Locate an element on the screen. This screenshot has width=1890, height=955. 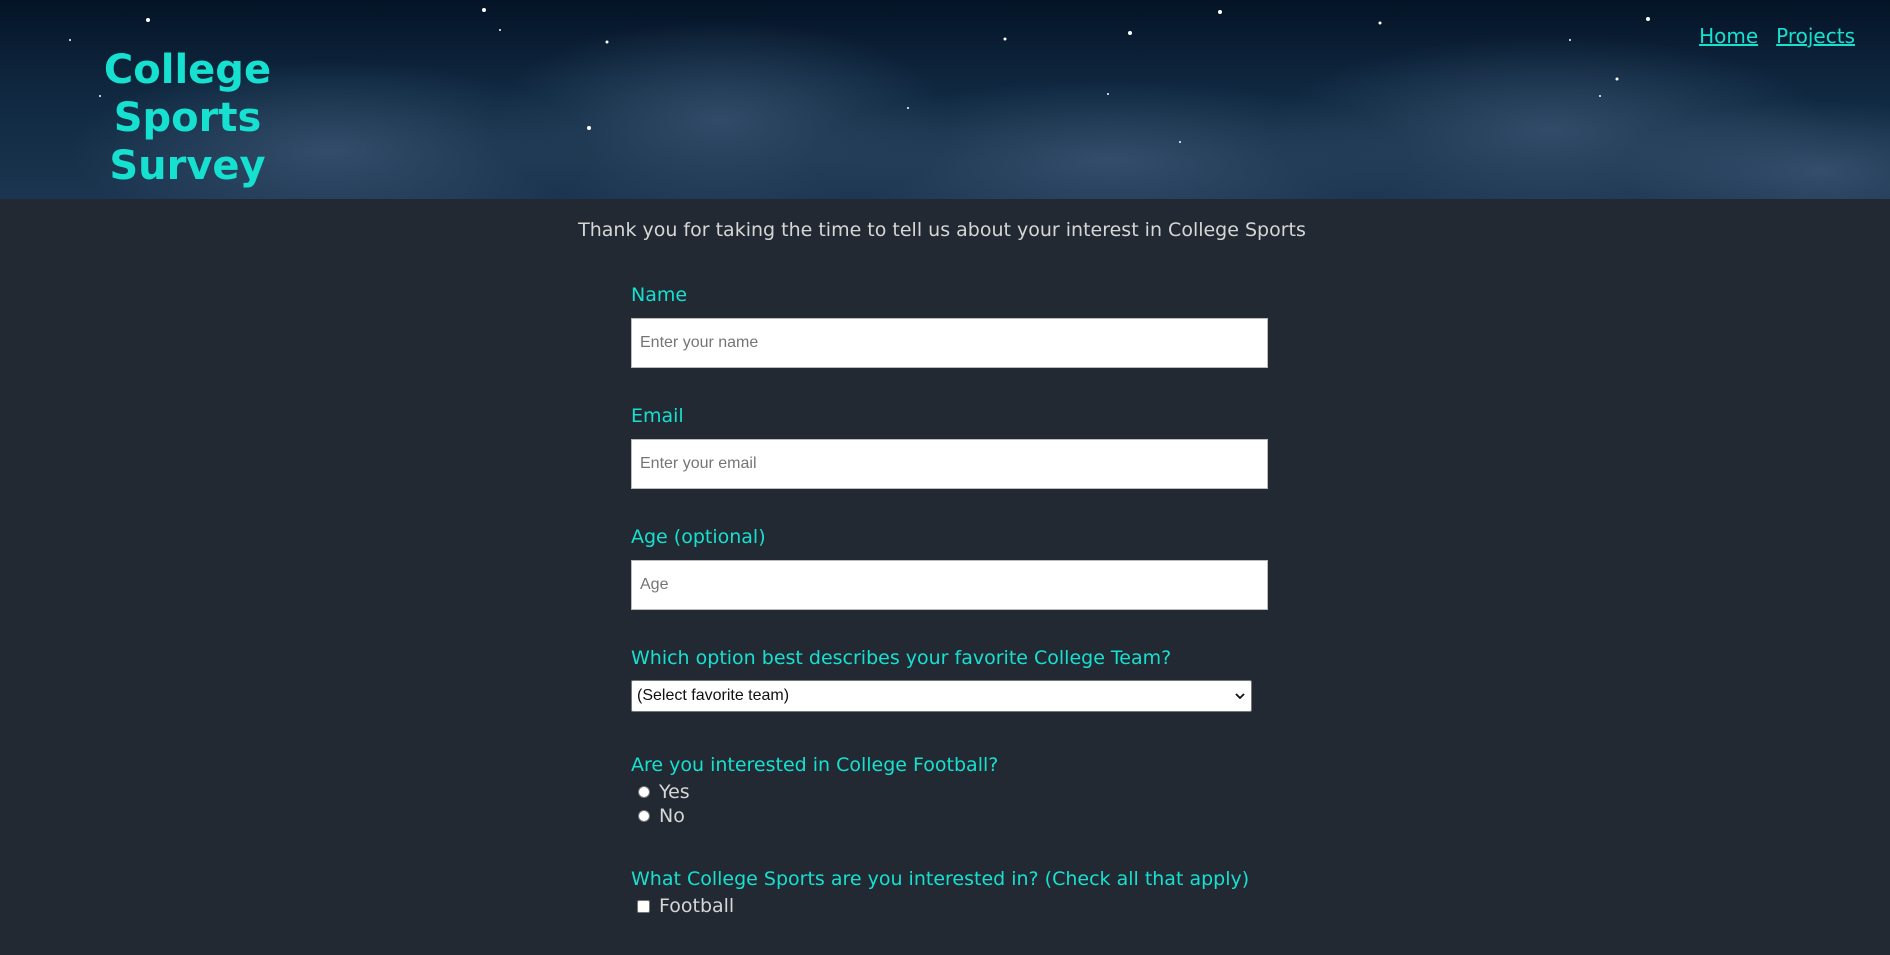
yes-label: Yes is located at coordinates (674, 792).